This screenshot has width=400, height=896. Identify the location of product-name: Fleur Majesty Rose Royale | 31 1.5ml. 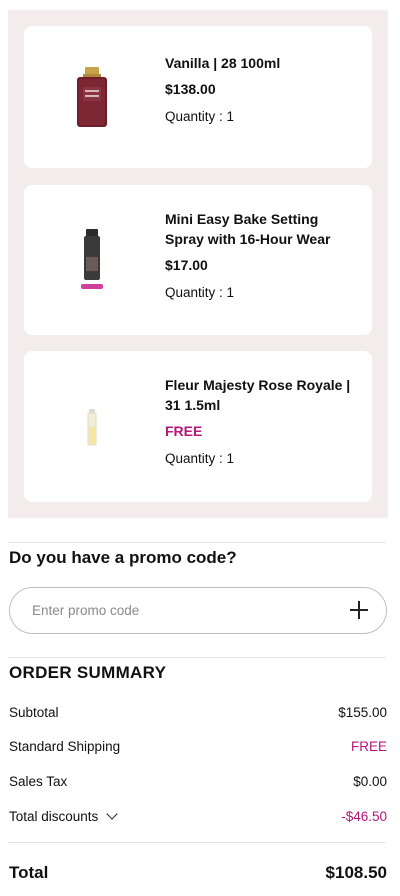
(262, 395).